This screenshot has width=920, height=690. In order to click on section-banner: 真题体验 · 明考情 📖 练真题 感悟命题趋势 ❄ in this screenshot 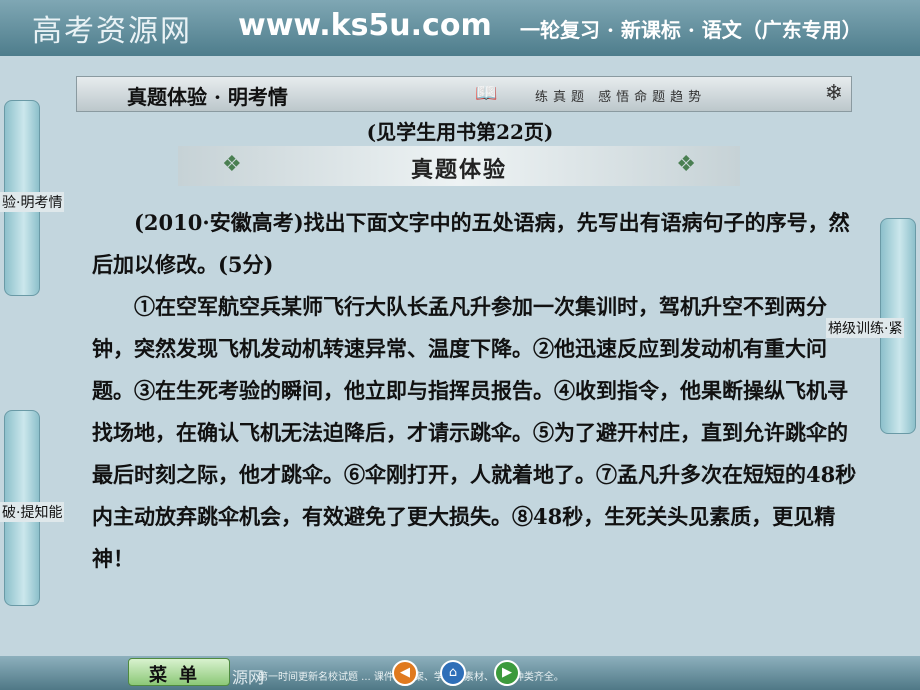, I will do `click(464, 94)`.